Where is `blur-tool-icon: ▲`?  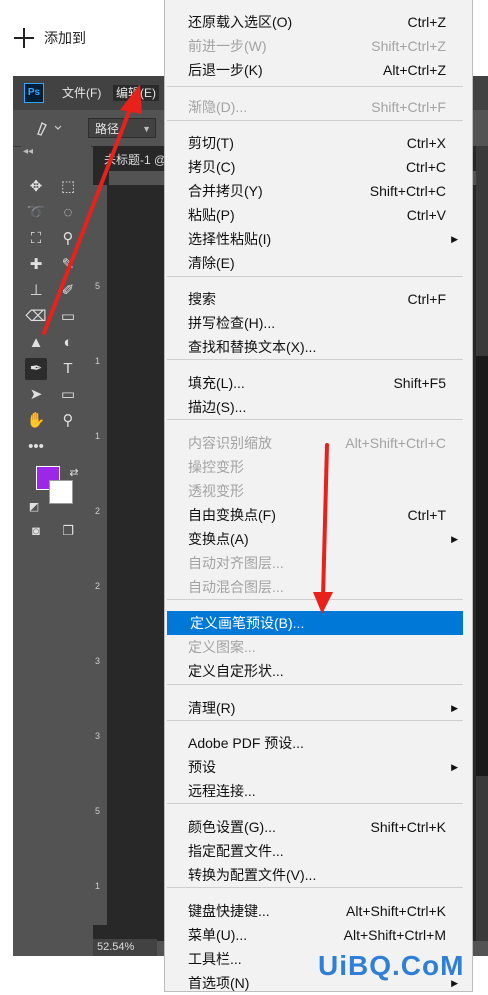
blur-tool-icon: ▲ is located at coordinates (36, 343).